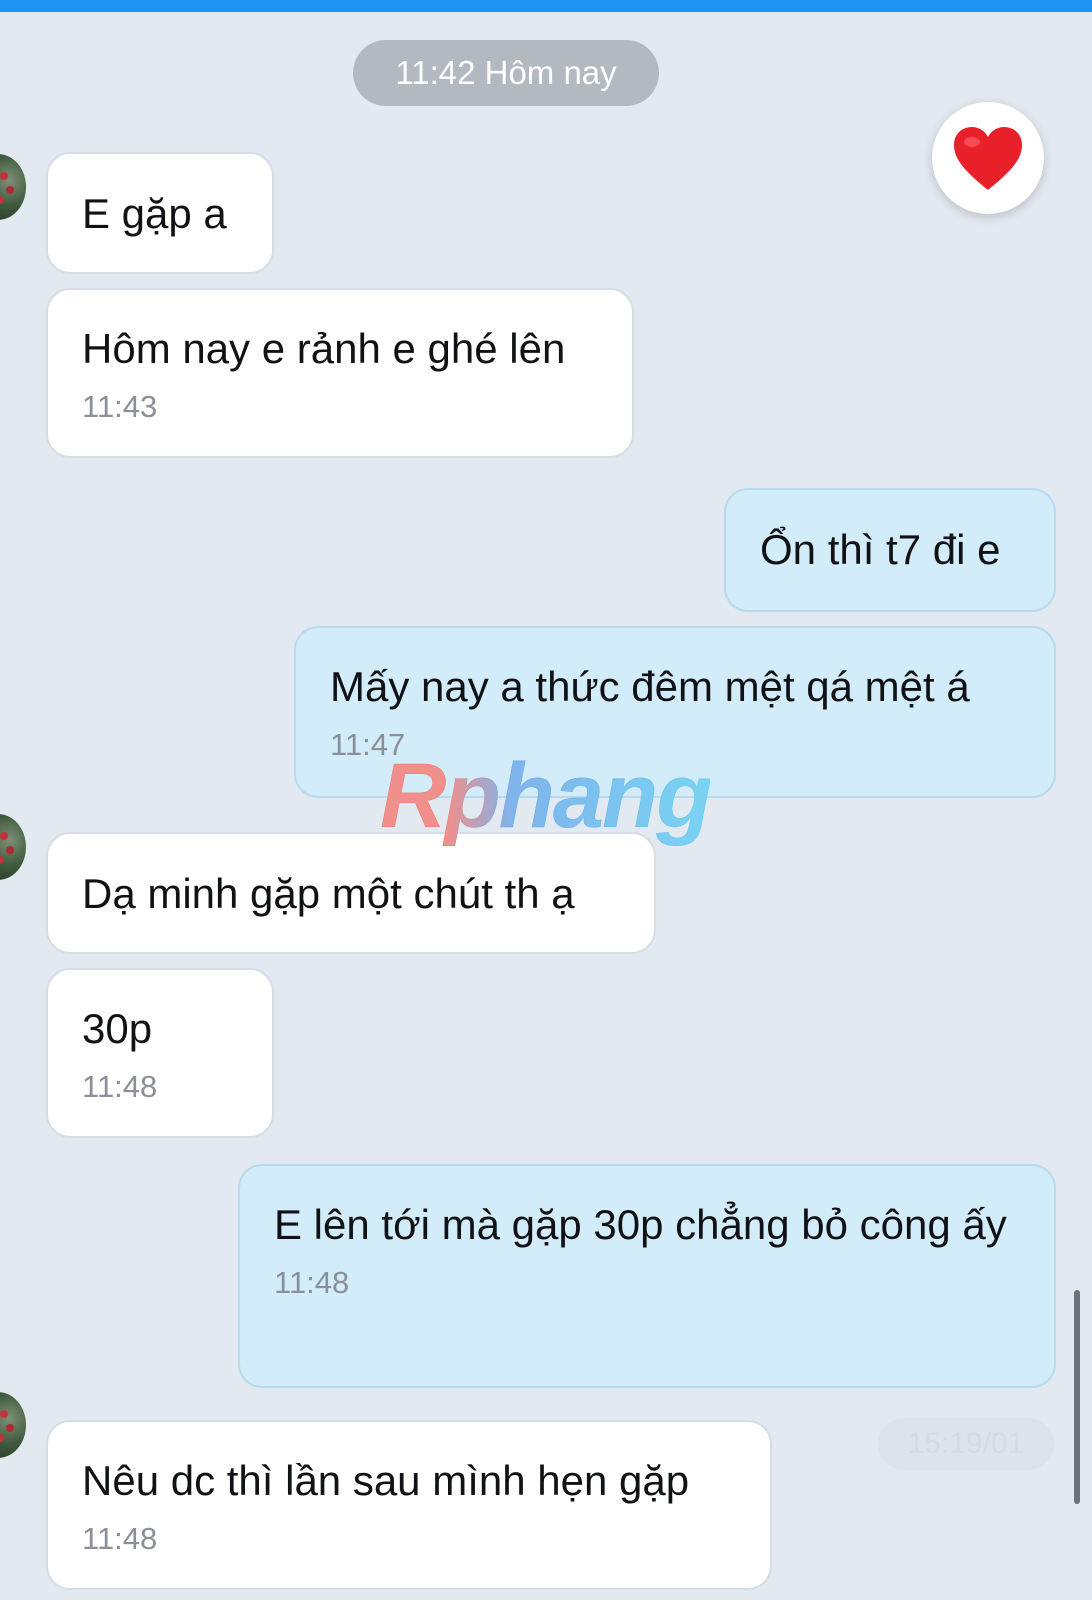 Image resolution: width=1092 pixels, height=1600 pixels. I want to click on message-text: E gặp a, so click(154, 213).